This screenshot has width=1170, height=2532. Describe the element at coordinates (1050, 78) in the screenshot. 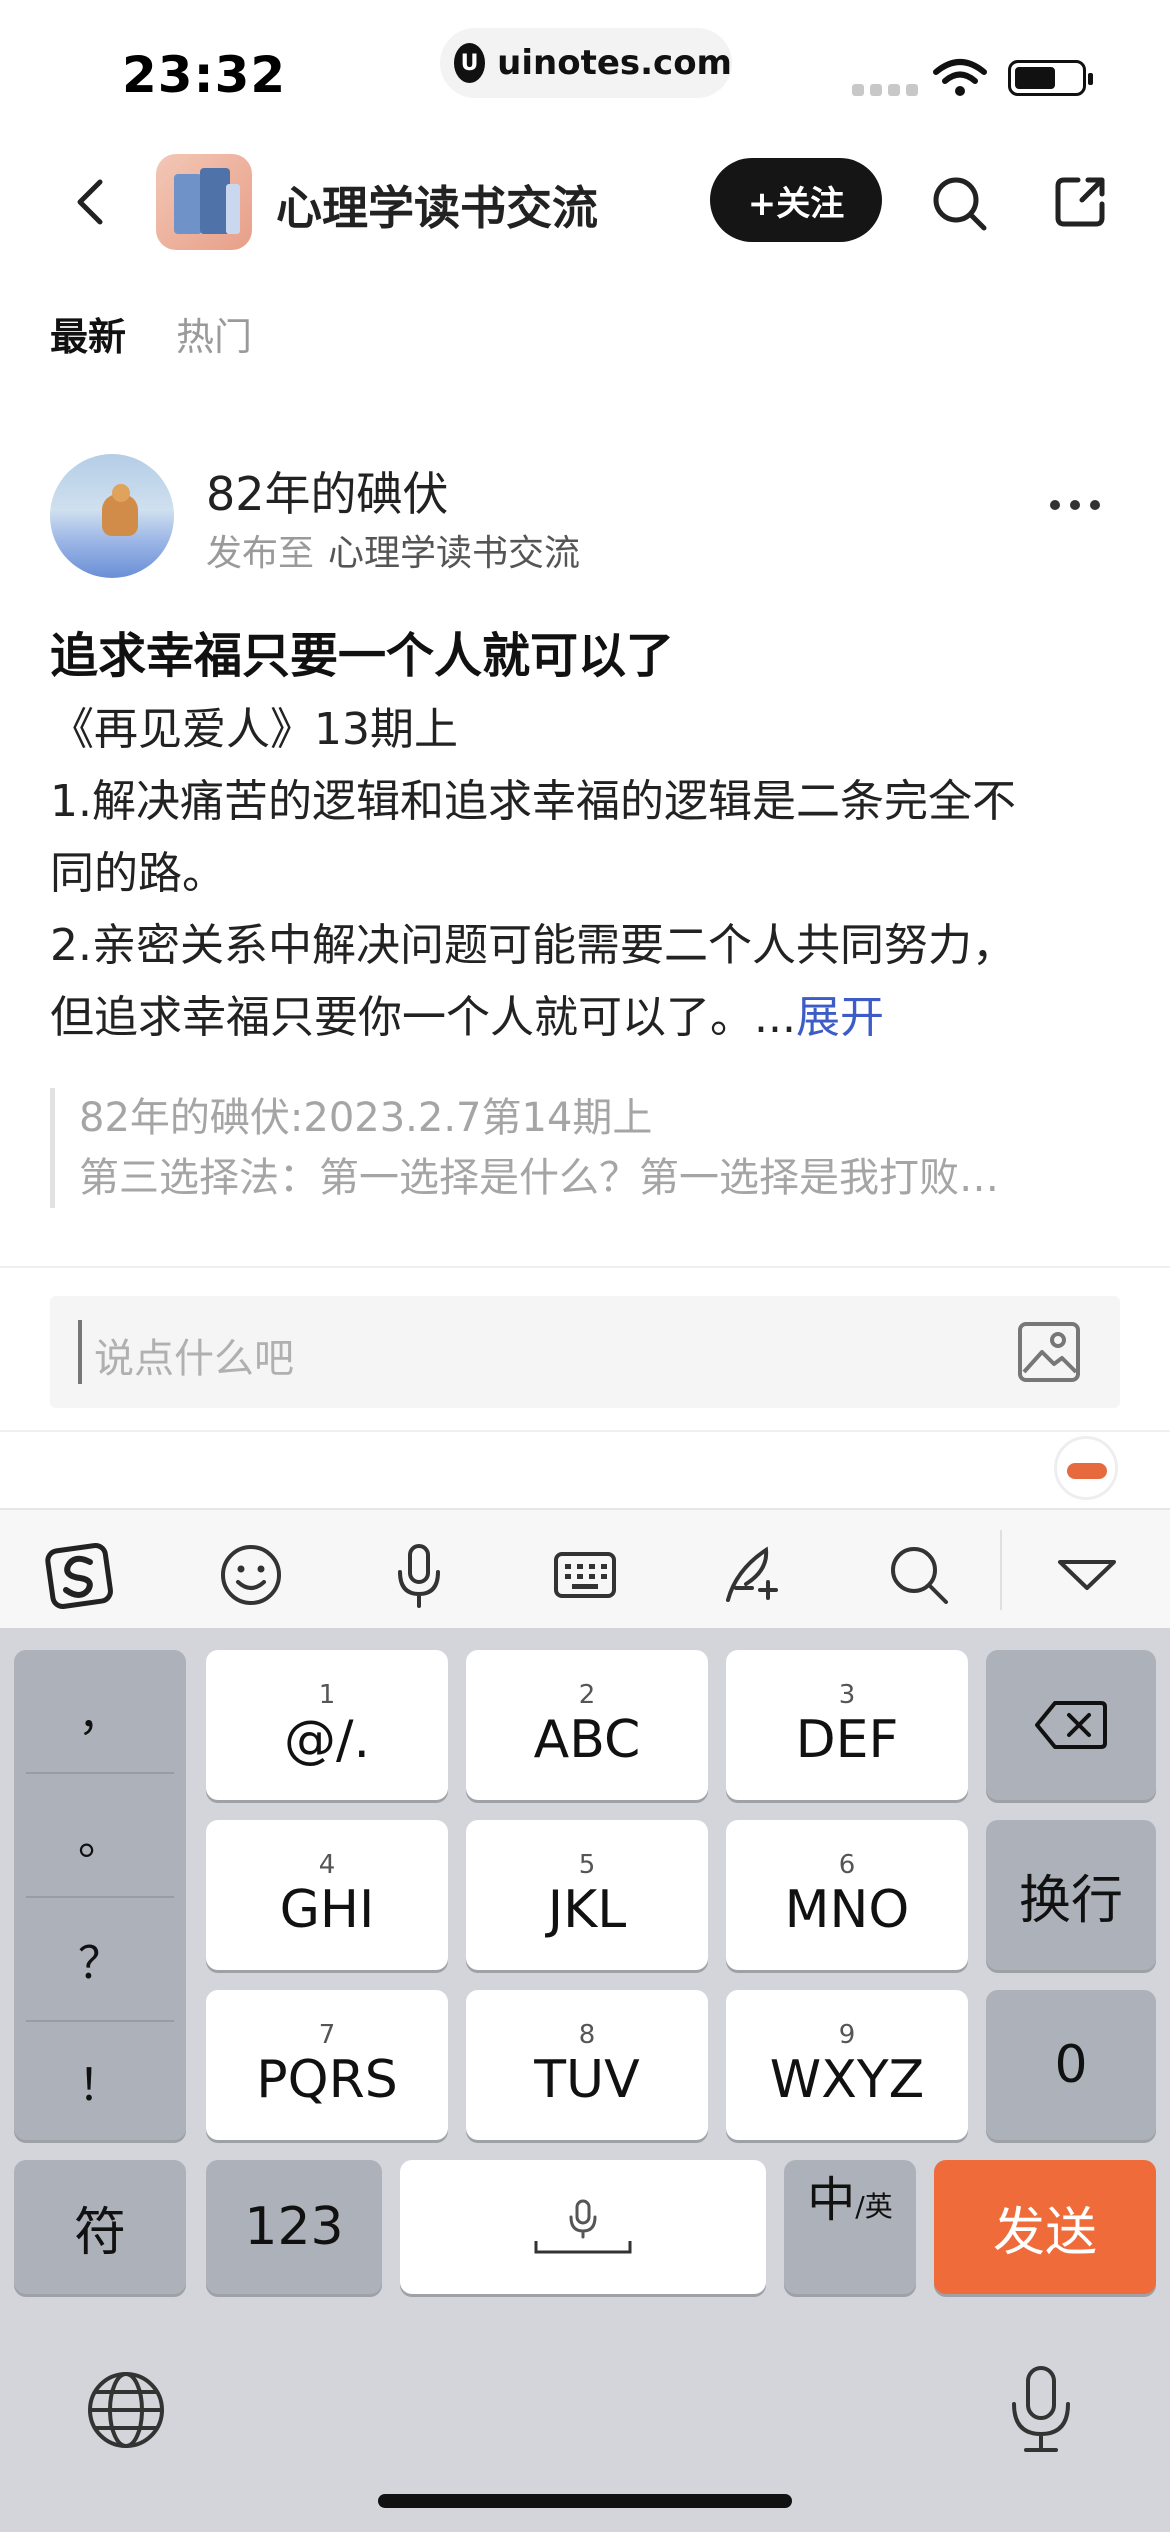

I see `battery-icon` at that location.